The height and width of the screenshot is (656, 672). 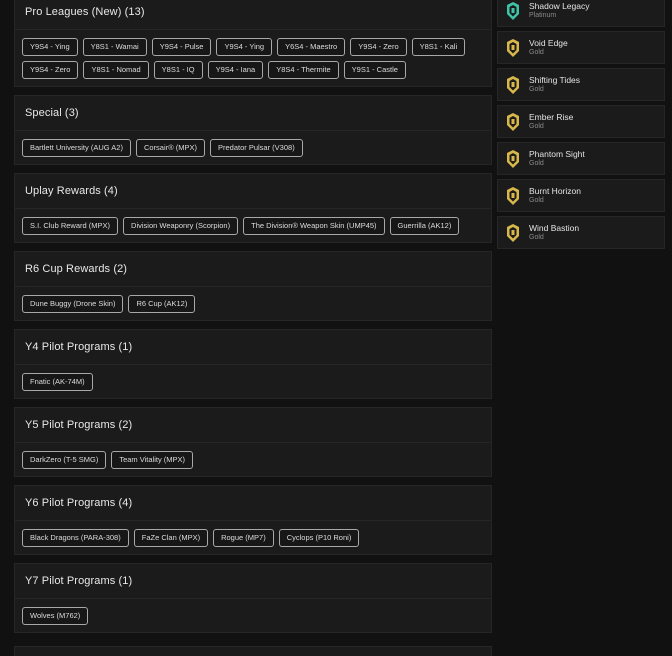 What do you see at coordinates (253, 615) in the screenshot?
I see `section-items: Wolves (M762)` at bounding box center [253, 615].